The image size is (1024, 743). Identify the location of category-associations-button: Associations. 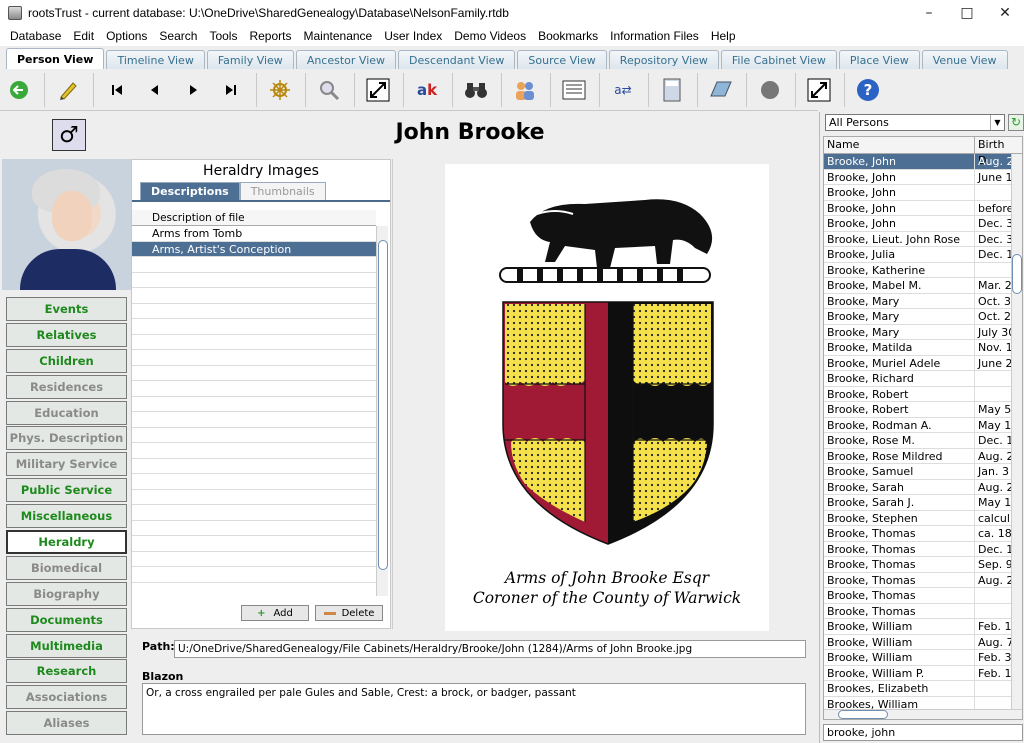
(66, 697).